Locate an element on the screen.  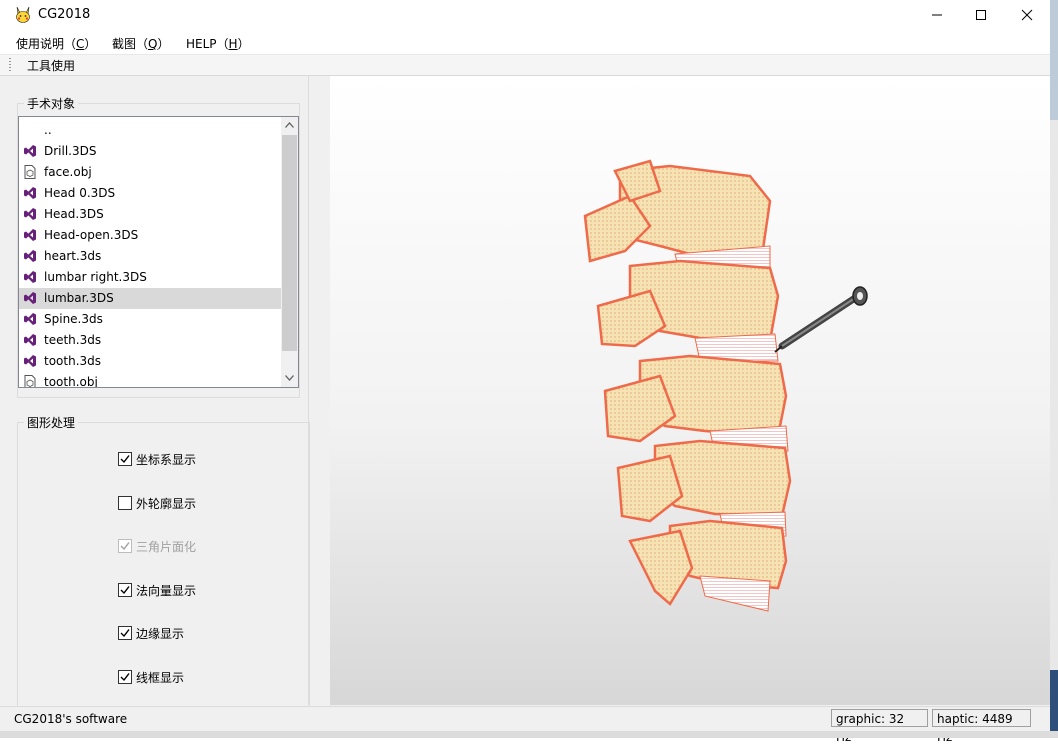
file-name: lumbar.3DS is located at coordinates (79, 298).